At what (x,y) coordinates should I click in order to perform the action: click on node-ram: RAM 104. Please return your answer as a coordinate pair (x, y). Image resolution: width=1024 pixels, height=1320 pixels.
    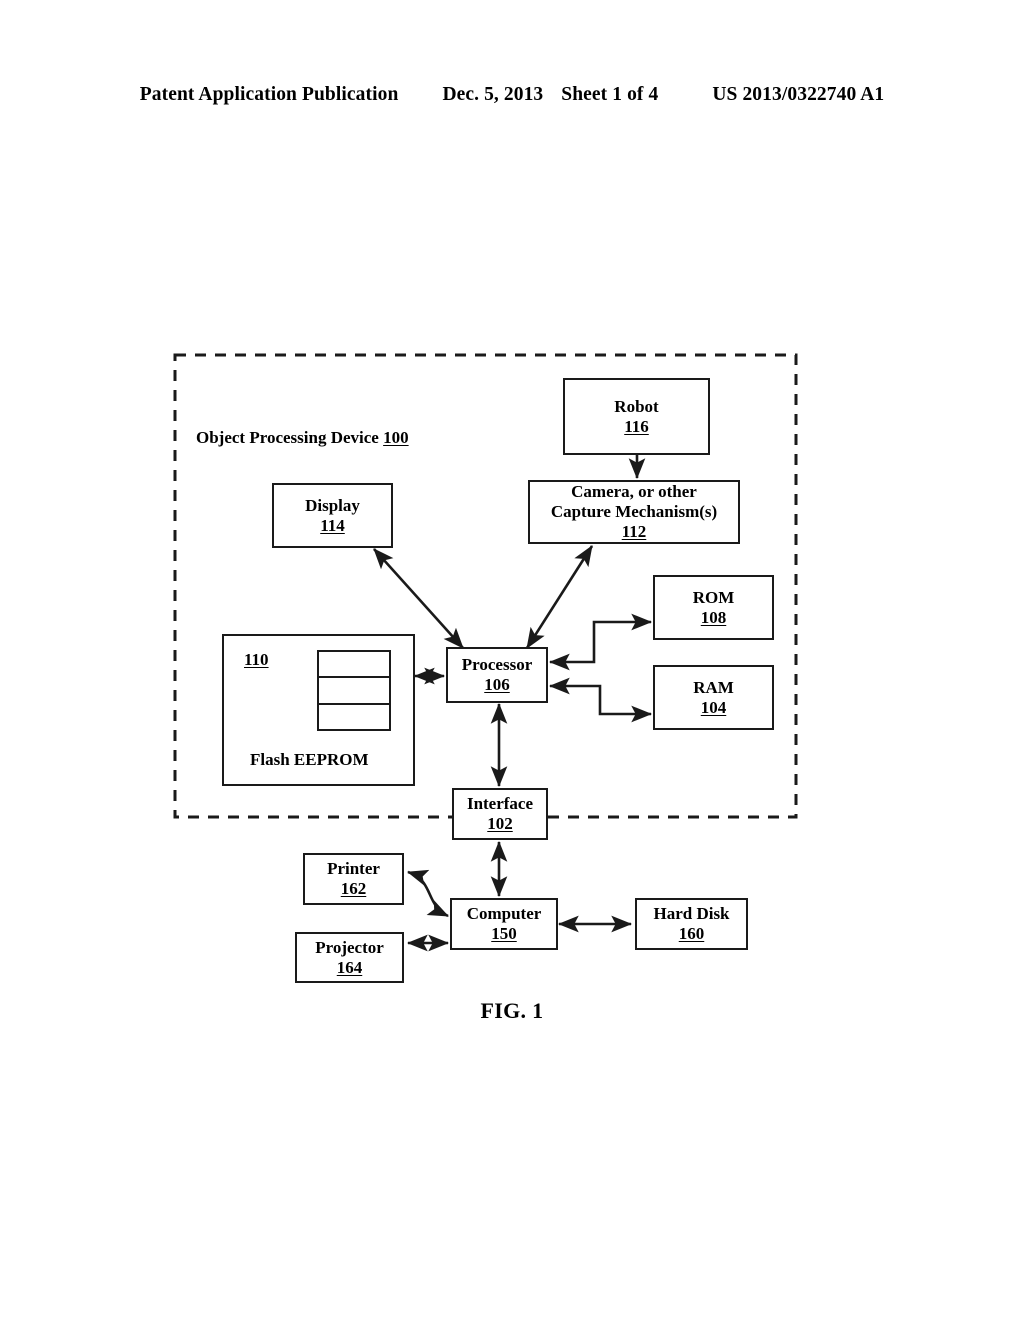
    Looking at the image, I should click on (713, 697).